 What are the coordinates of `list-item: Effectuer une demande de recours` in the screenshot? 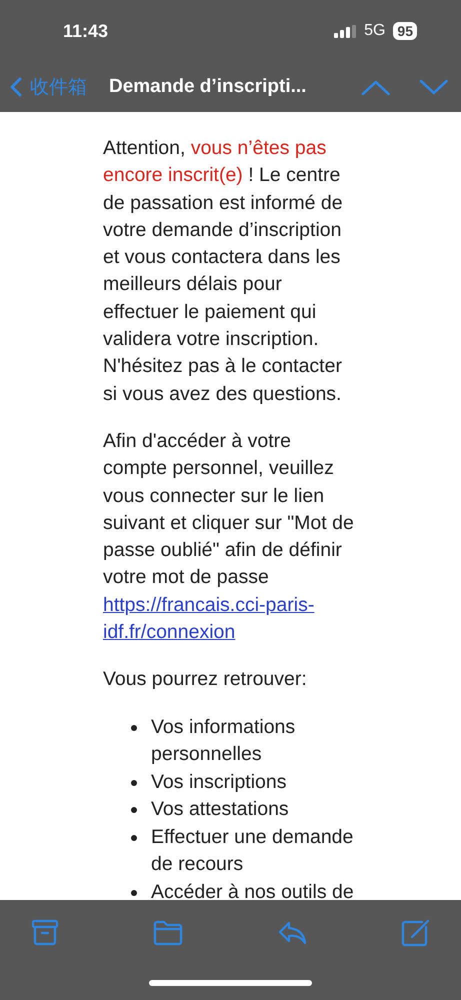 It's located at (252, 851).